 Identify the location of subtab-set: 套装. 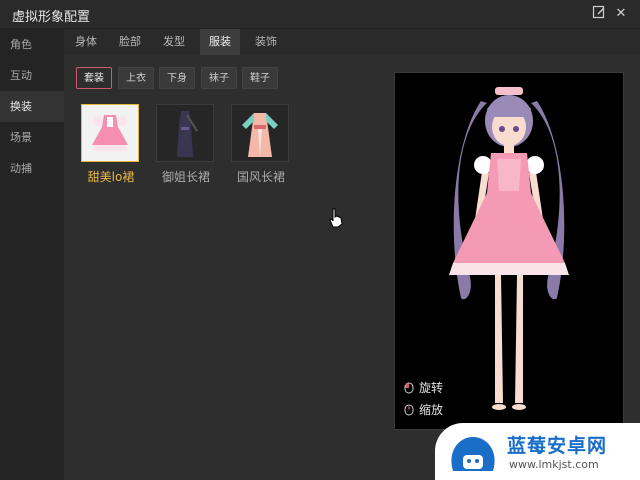
(94, 78).